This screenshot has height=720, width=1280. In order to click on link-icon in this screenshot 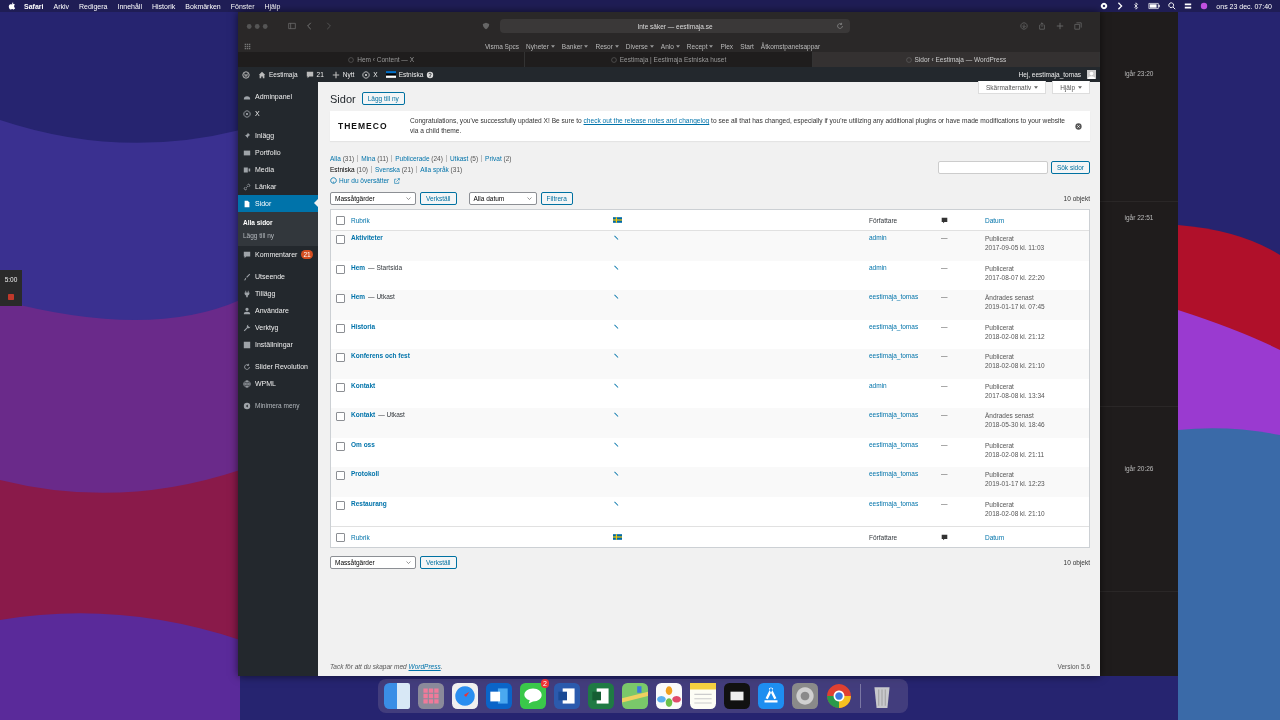, I will do `click(247, 186)`.